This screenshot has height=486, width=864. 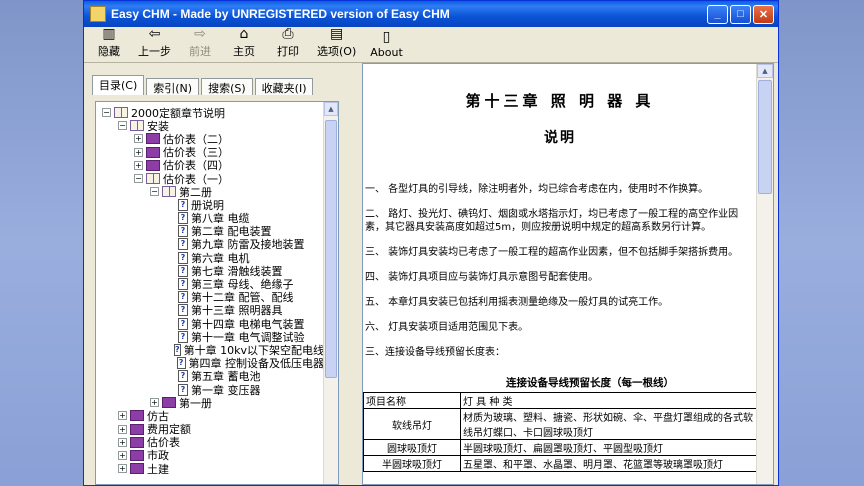 I want to click on tree-node: + 仿古, so click(x=210, y=416).